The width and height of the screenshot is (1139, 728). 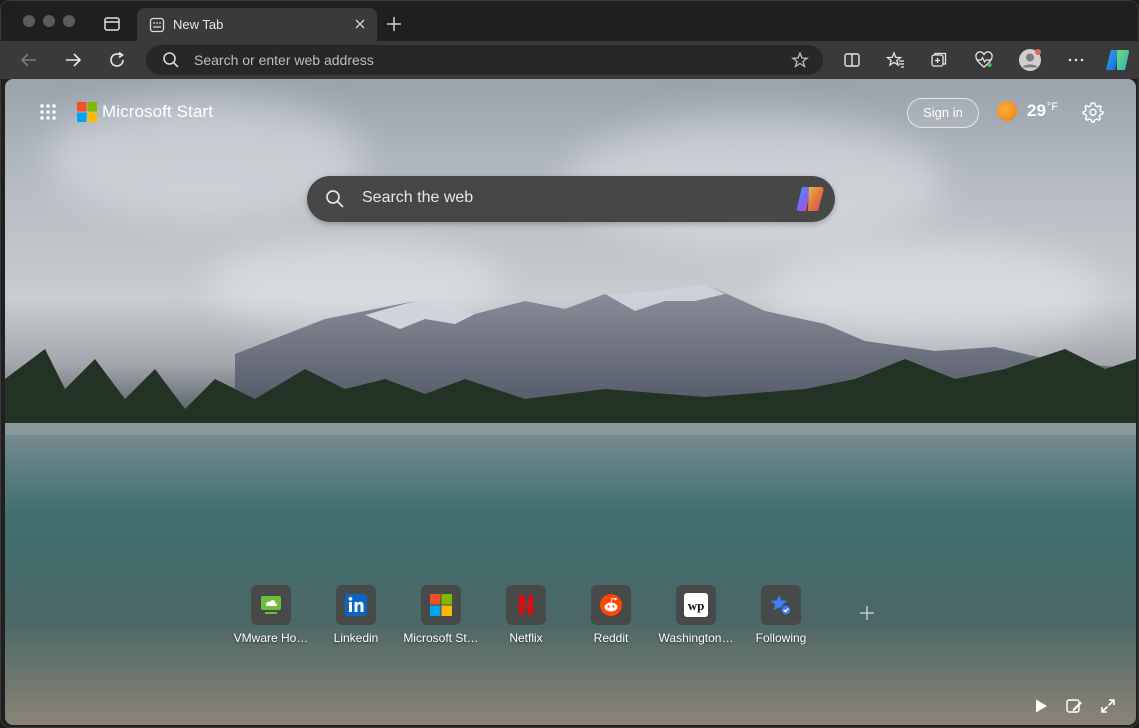 What do you see at coordinates (1030, 60) in the screenshot?
I see `profile-avatar-icon` at bounding box center [1030, 60].